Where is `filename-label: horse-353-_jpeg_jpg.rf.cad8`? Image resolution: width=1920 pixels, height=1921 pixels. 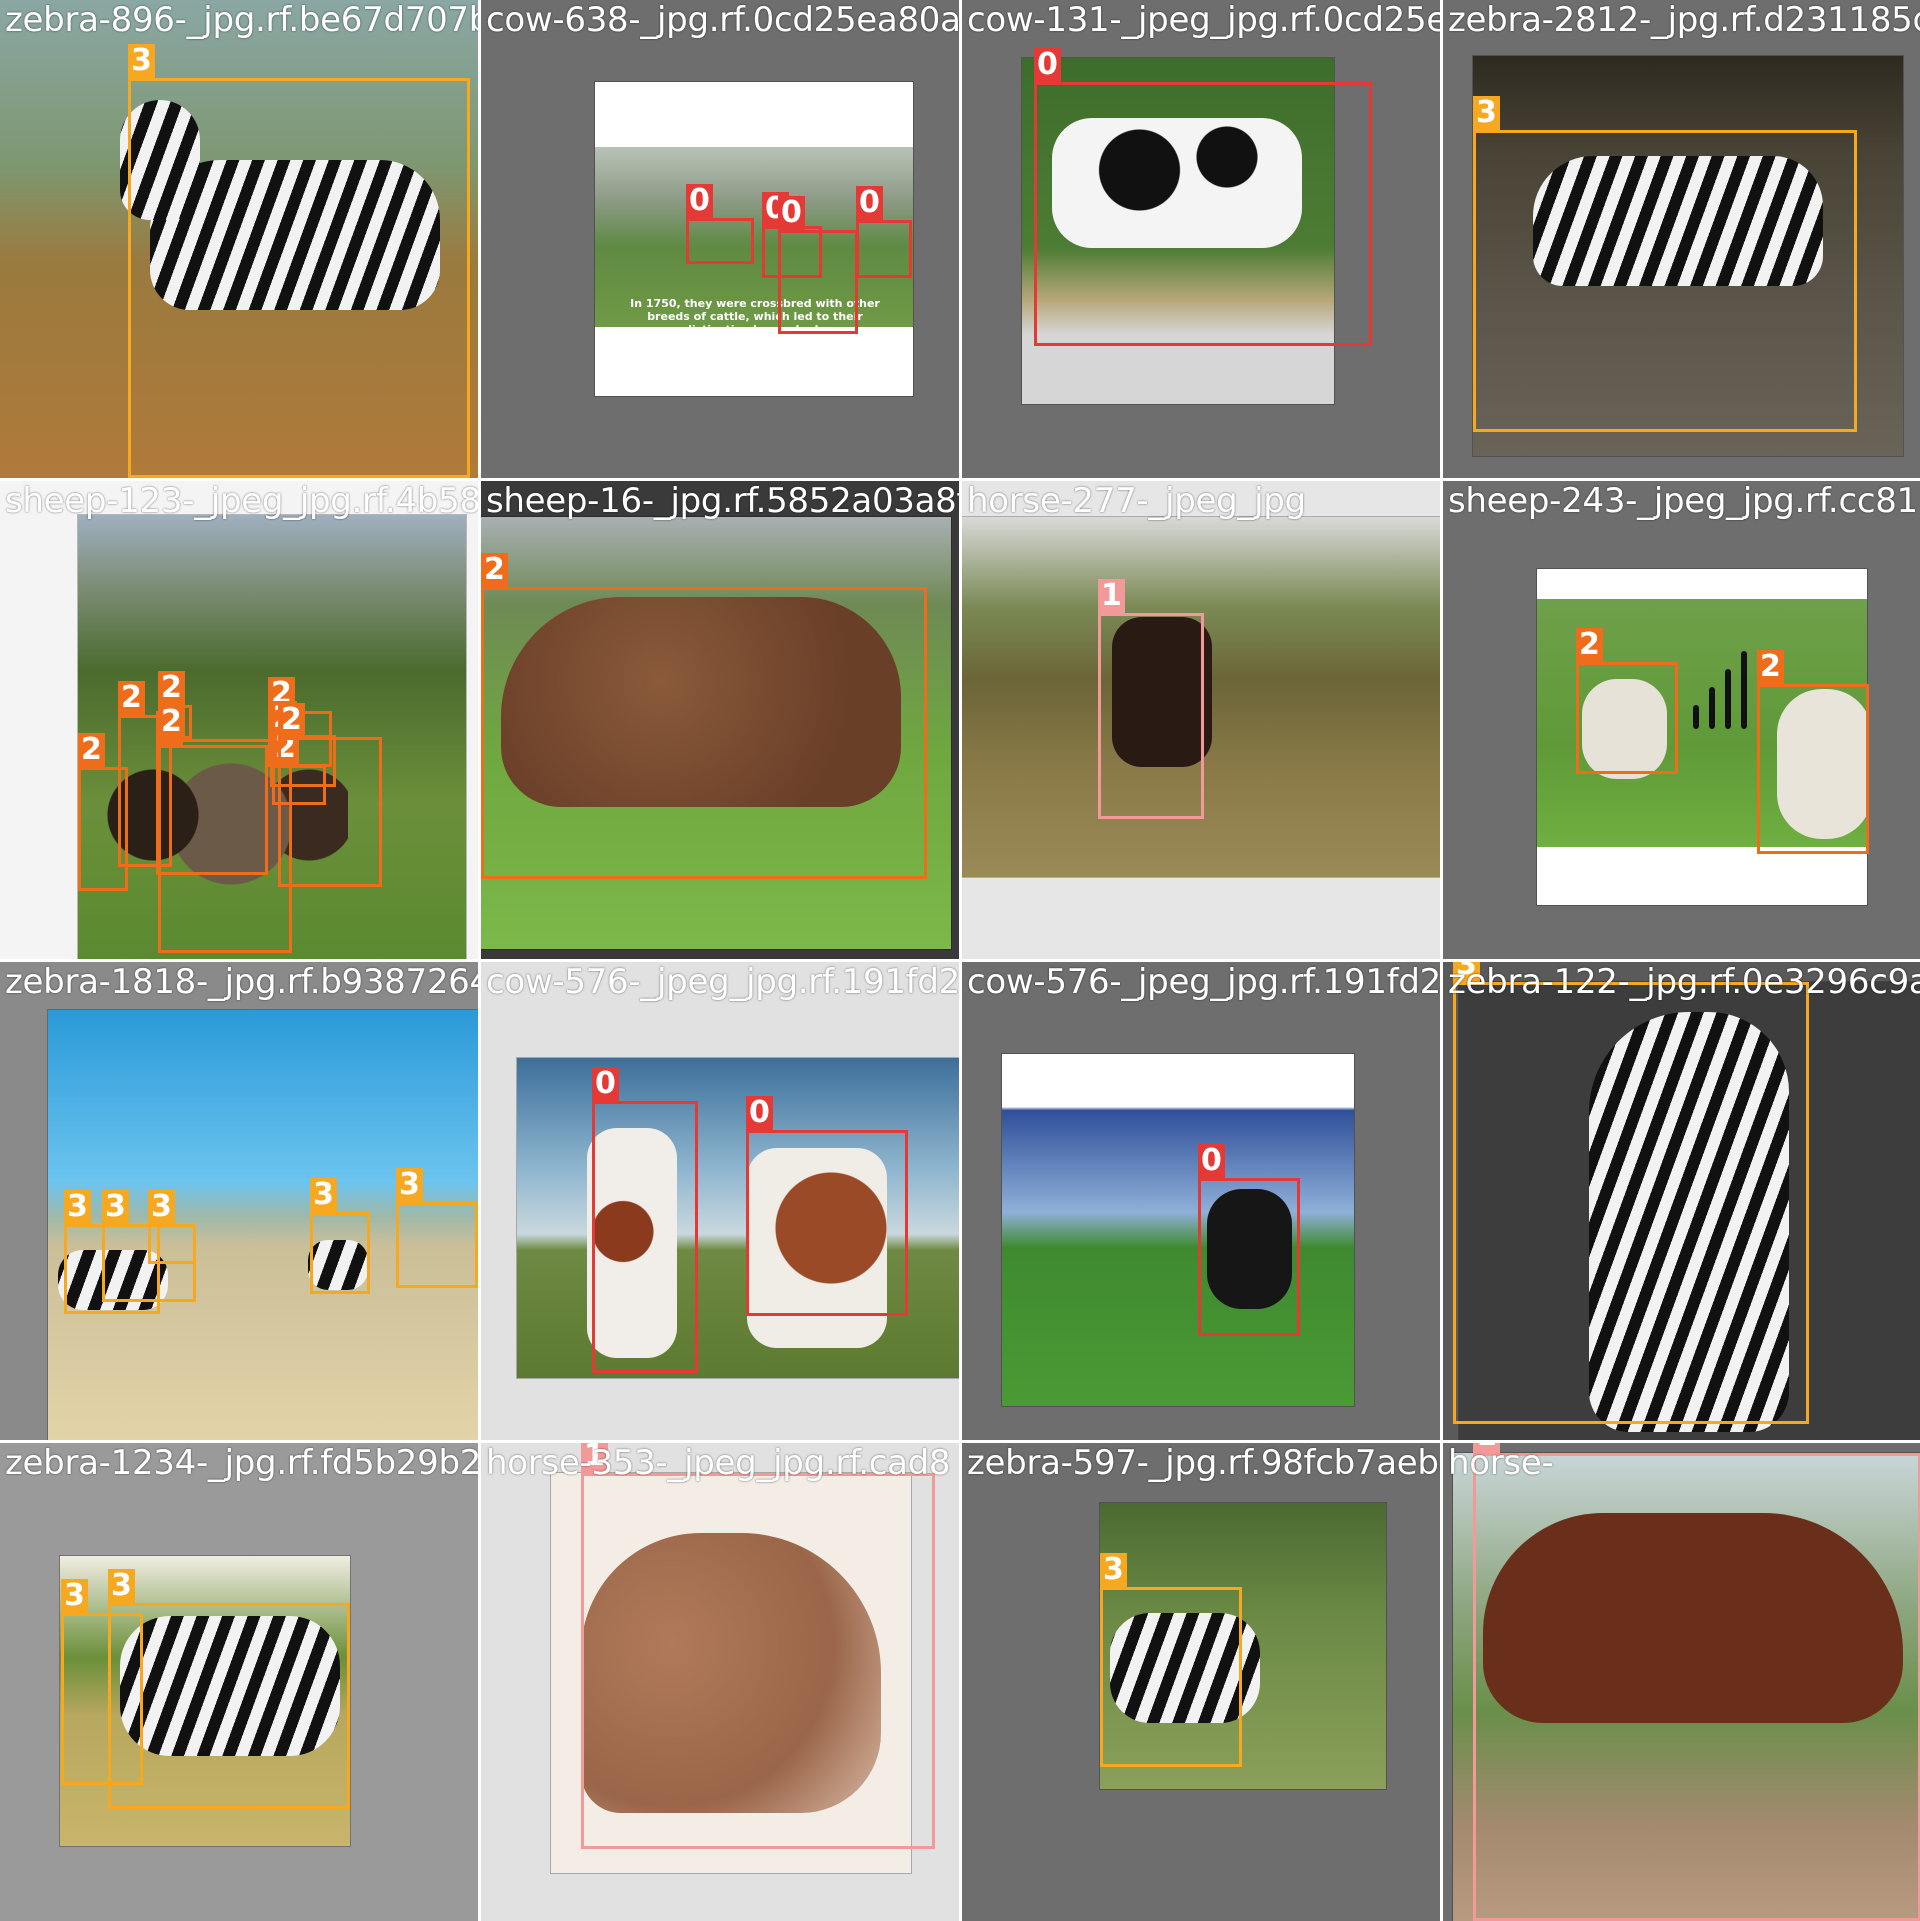
filename-label: horse-353-_jpeg_jpg.rf.cad8 is located at coordinates (718, 1463).